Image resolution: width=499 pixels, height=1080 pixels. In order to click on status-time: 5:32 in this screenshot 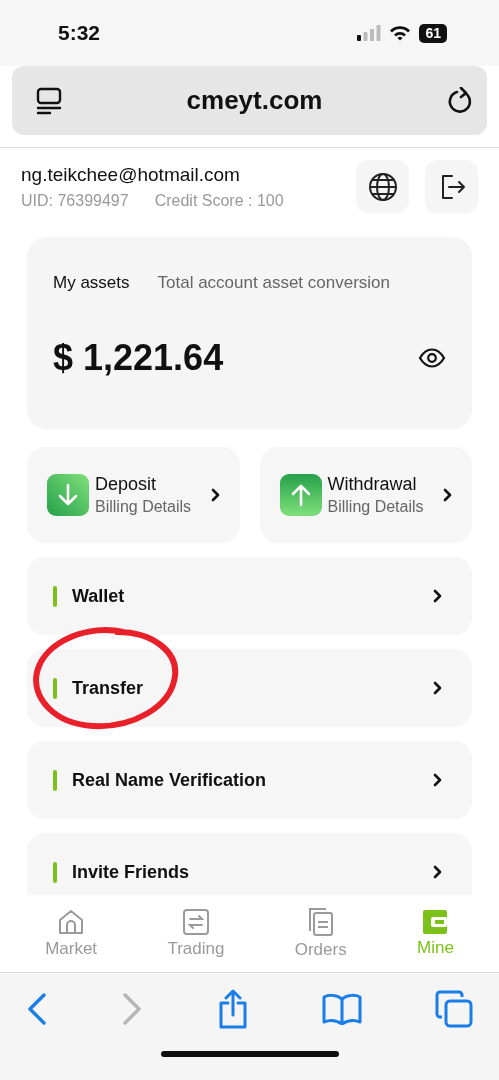, I will do `click(79, 33)`.